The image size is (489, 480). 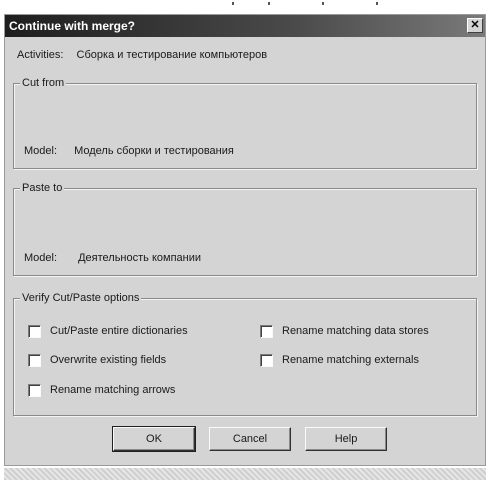 I want to click on cut-paste-dictionaries-label: Cut/Paste entire dictionaries, so click(x=119, y=331).